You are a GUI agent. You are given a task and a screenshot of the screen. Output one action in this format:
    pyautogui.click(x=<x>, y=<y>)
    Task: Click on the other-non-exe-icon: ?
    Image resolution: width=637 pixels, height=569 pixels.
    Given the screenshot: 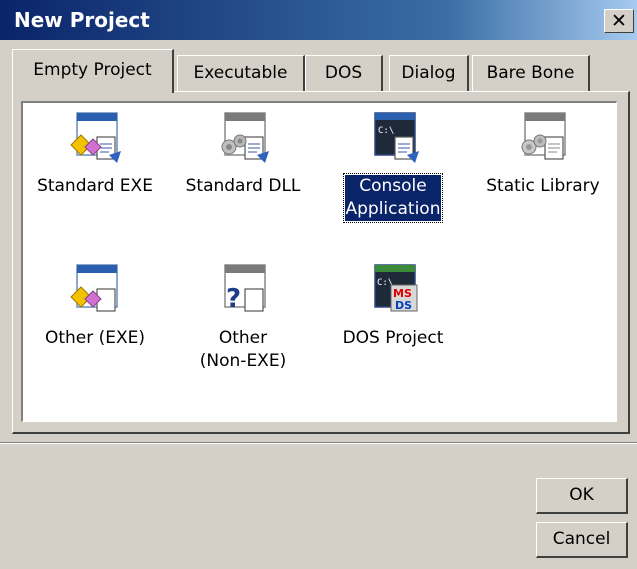 What is the action you would take?
    pyautogui.click(x=243, y=291)
    